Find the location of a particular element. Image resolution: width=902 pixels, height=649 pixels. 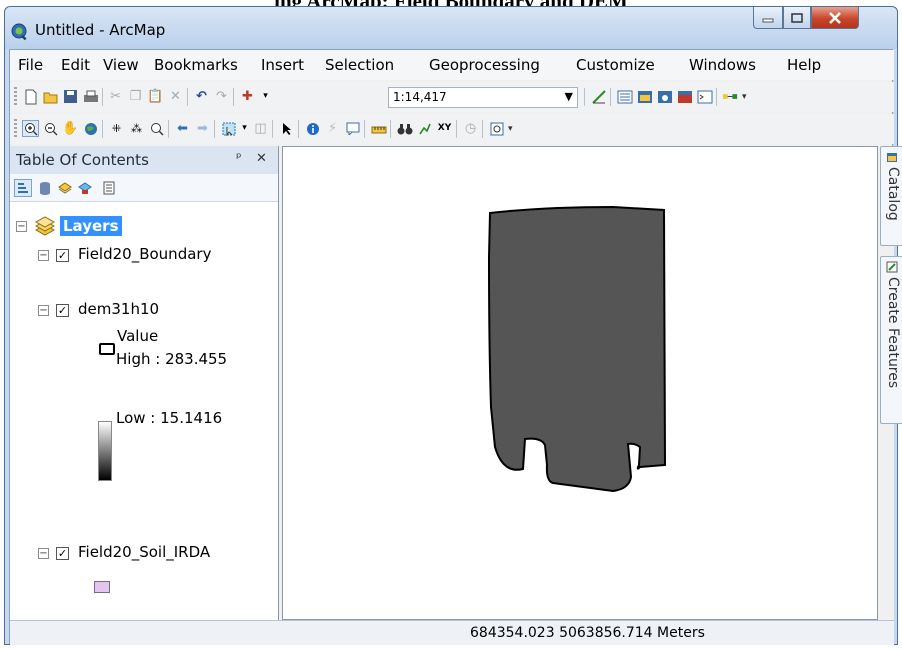

field-boundary-polygon is located at coordinates (577, 349).